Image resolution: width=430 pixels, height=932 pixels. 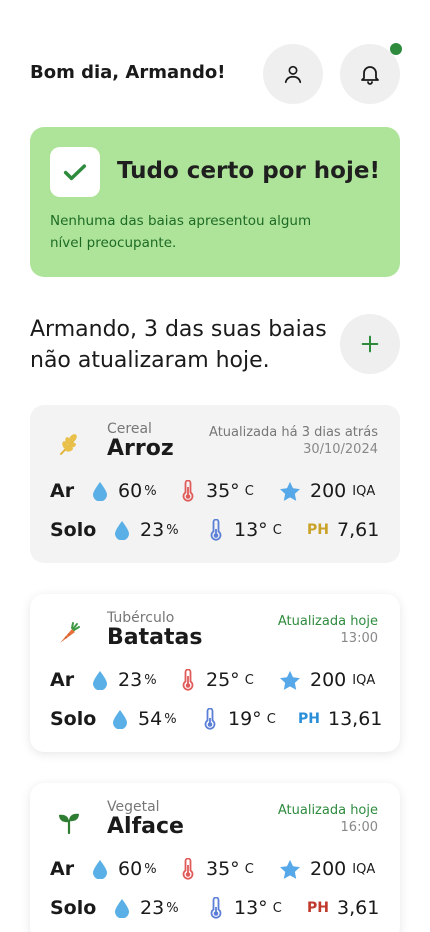 I want to click on greeting: Bom dia, Armando!, so click(x=128, y=72).